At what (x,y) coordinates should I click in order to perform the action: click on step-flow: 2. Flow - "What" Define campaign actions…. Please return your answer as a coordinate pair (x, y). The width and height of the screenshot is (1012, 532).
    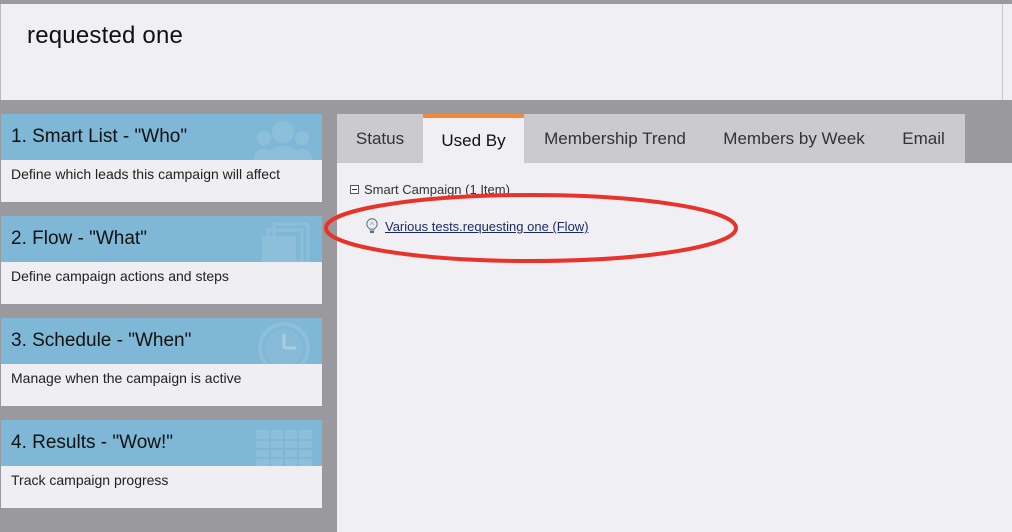
    Looking at the image, I should click on (161, 260).